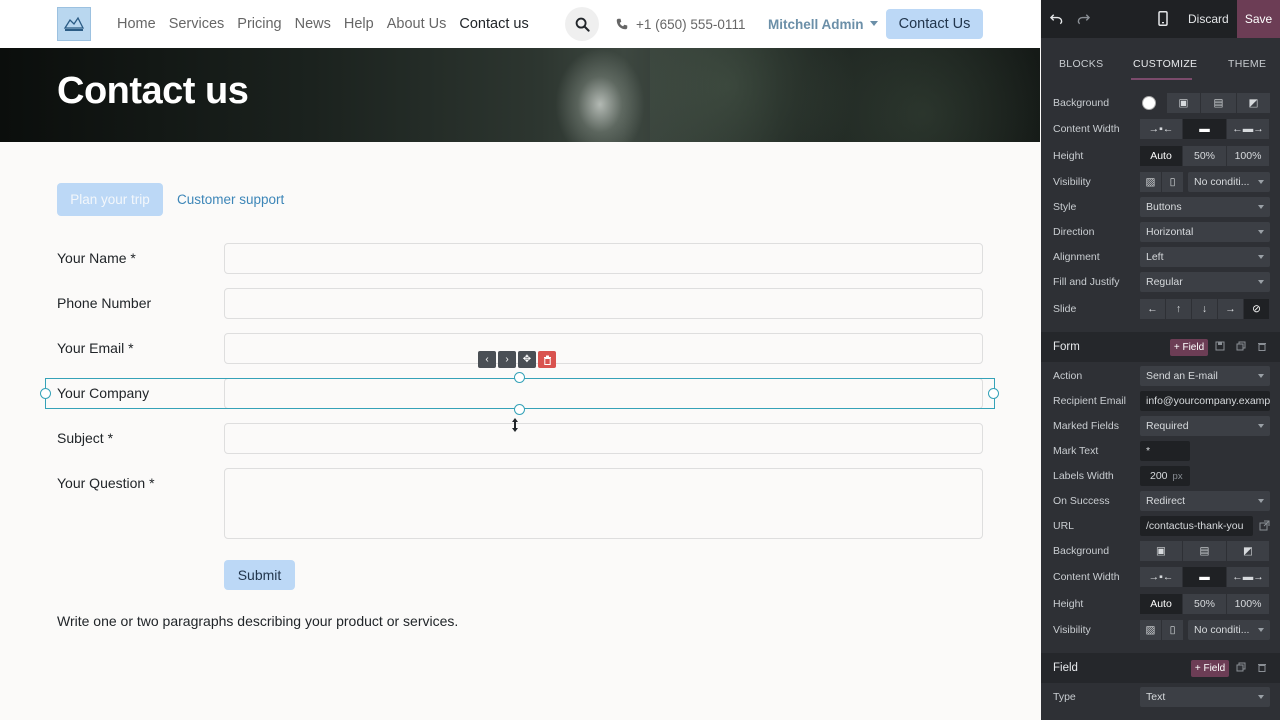 The width and height of the screenshot is (1280, 720). What do you see at coordinates (1068, 156) in the screenshot?
I see `row-label: Height` at bounding box center [1068, 156].